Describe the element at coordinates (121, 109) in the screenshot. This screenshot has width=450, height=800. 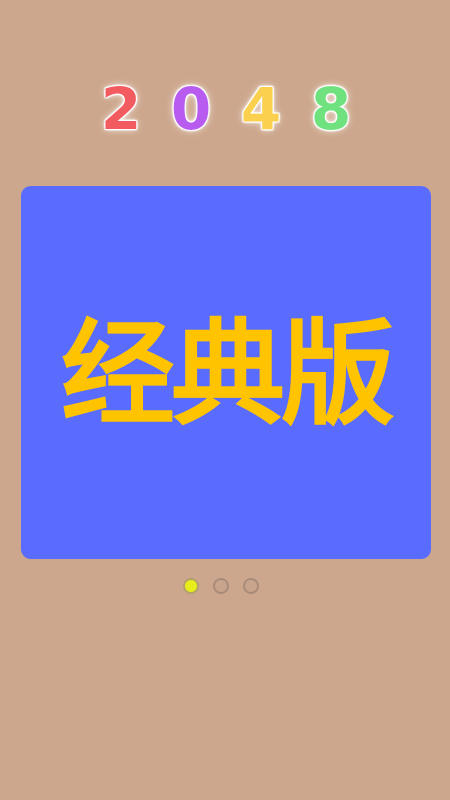
I see `title-digit-2: 2` at that location.